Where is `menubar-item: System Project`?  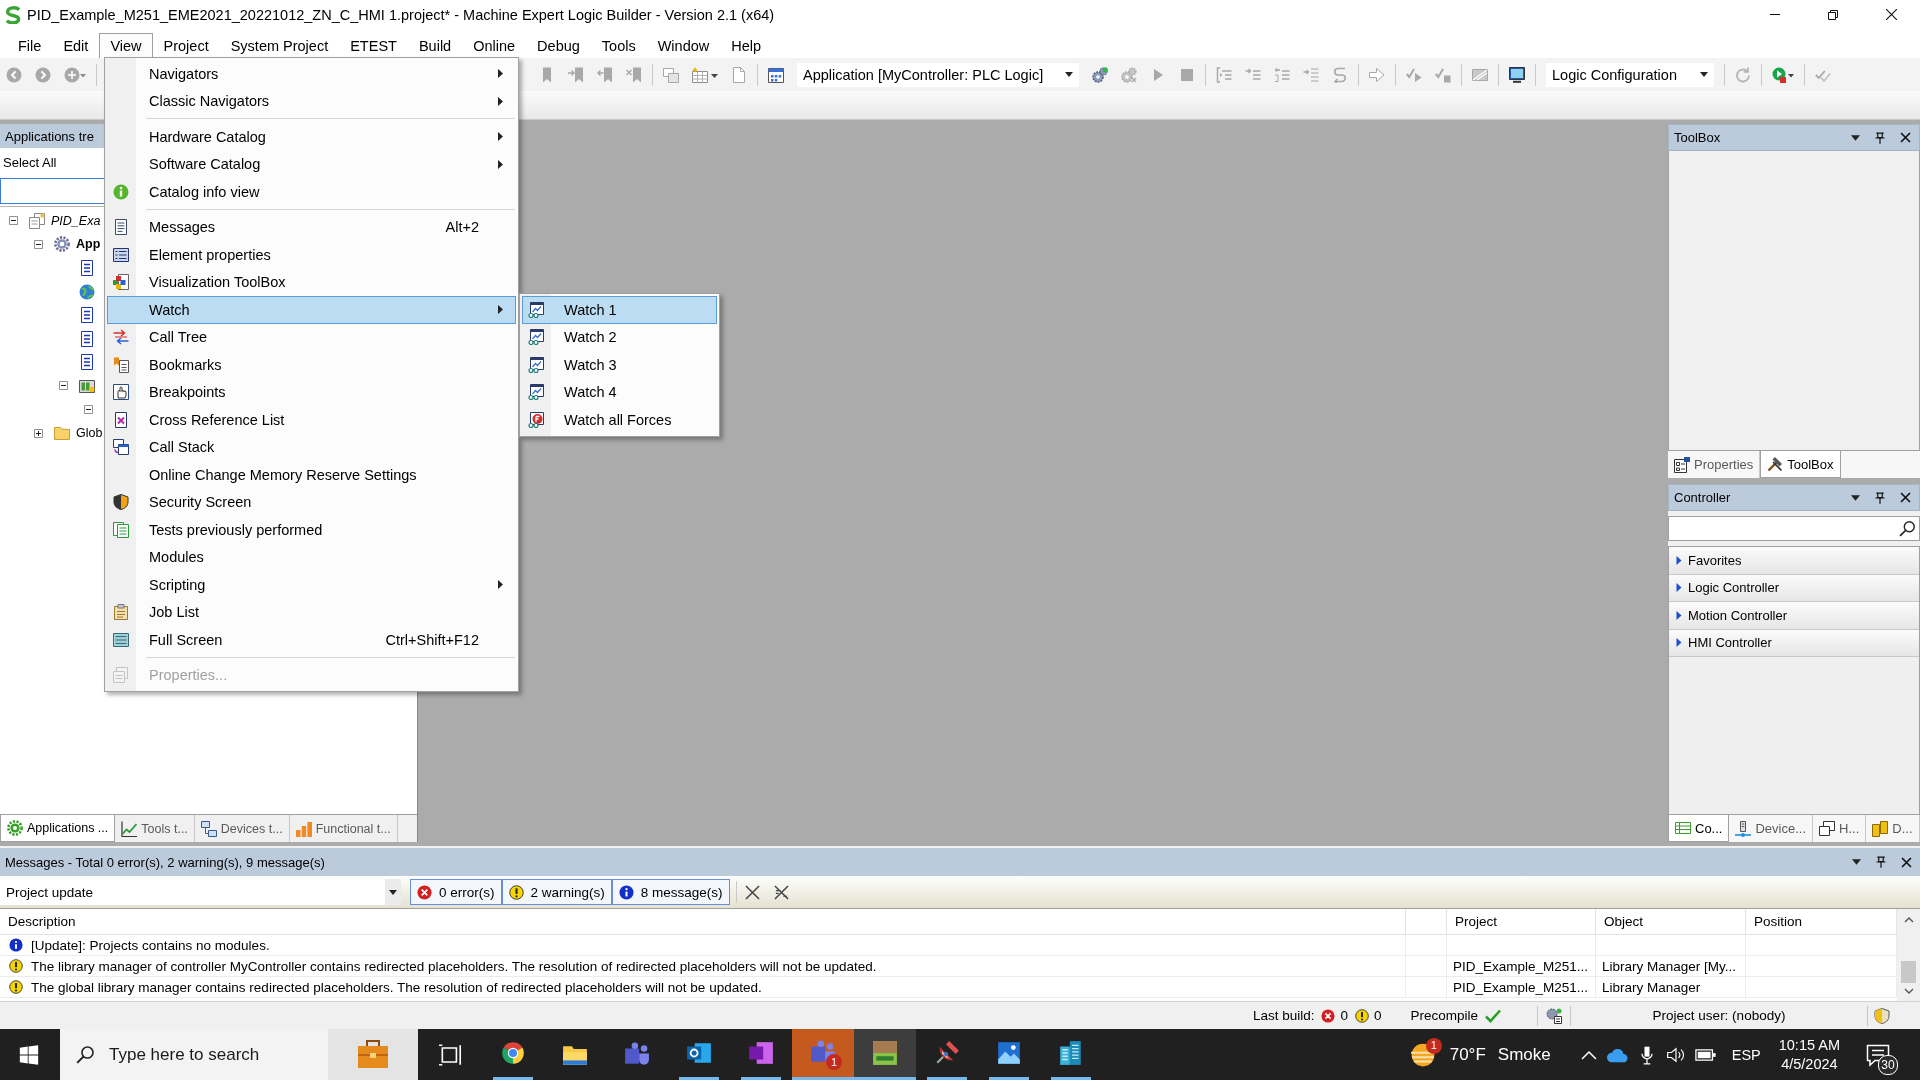 menubar-item: System Project is located at coordinates (279, 45).